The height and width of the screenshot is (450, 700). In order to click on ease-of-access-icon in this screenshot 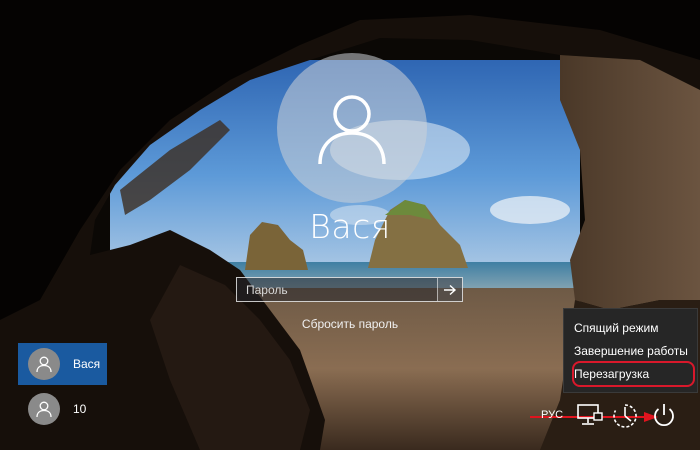, I will do `click(625, 416)`.